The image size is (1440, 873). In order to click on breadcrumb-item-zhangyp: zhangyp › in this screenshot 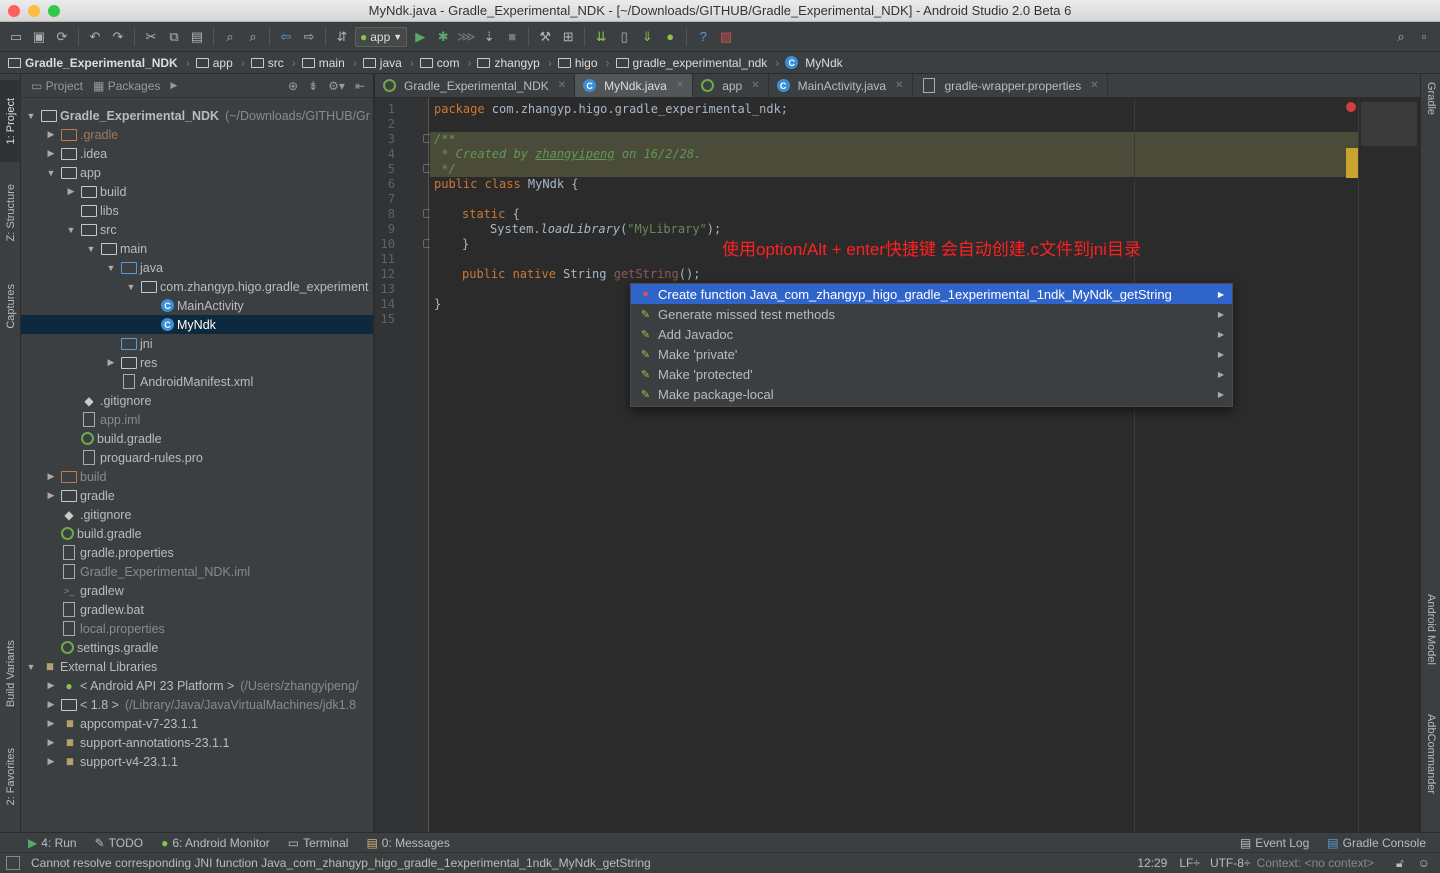, I will do `click(517, 63)`.